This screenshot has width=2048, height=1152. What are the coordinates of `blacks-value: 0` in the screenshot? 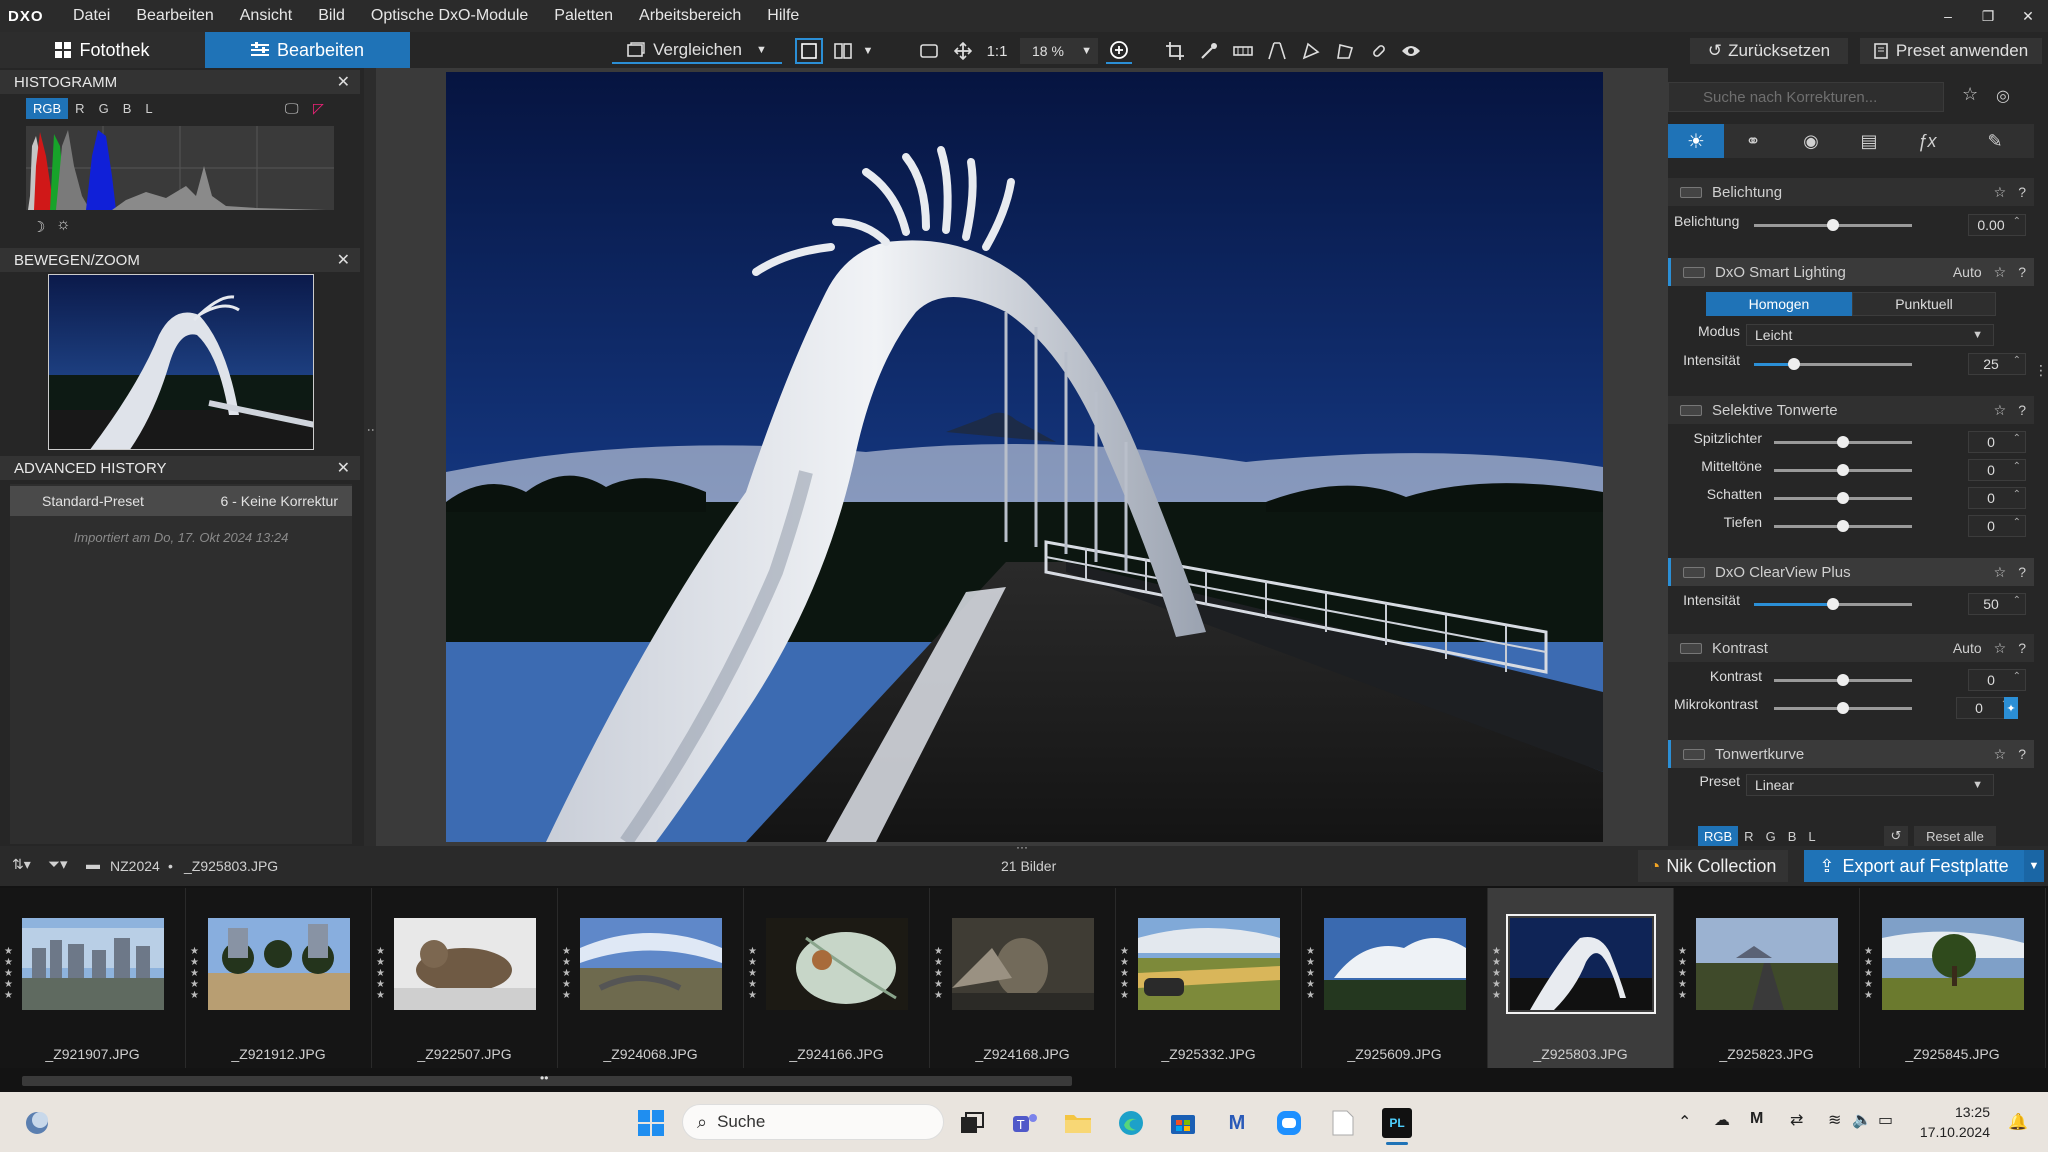 It's located at (1997, 526).